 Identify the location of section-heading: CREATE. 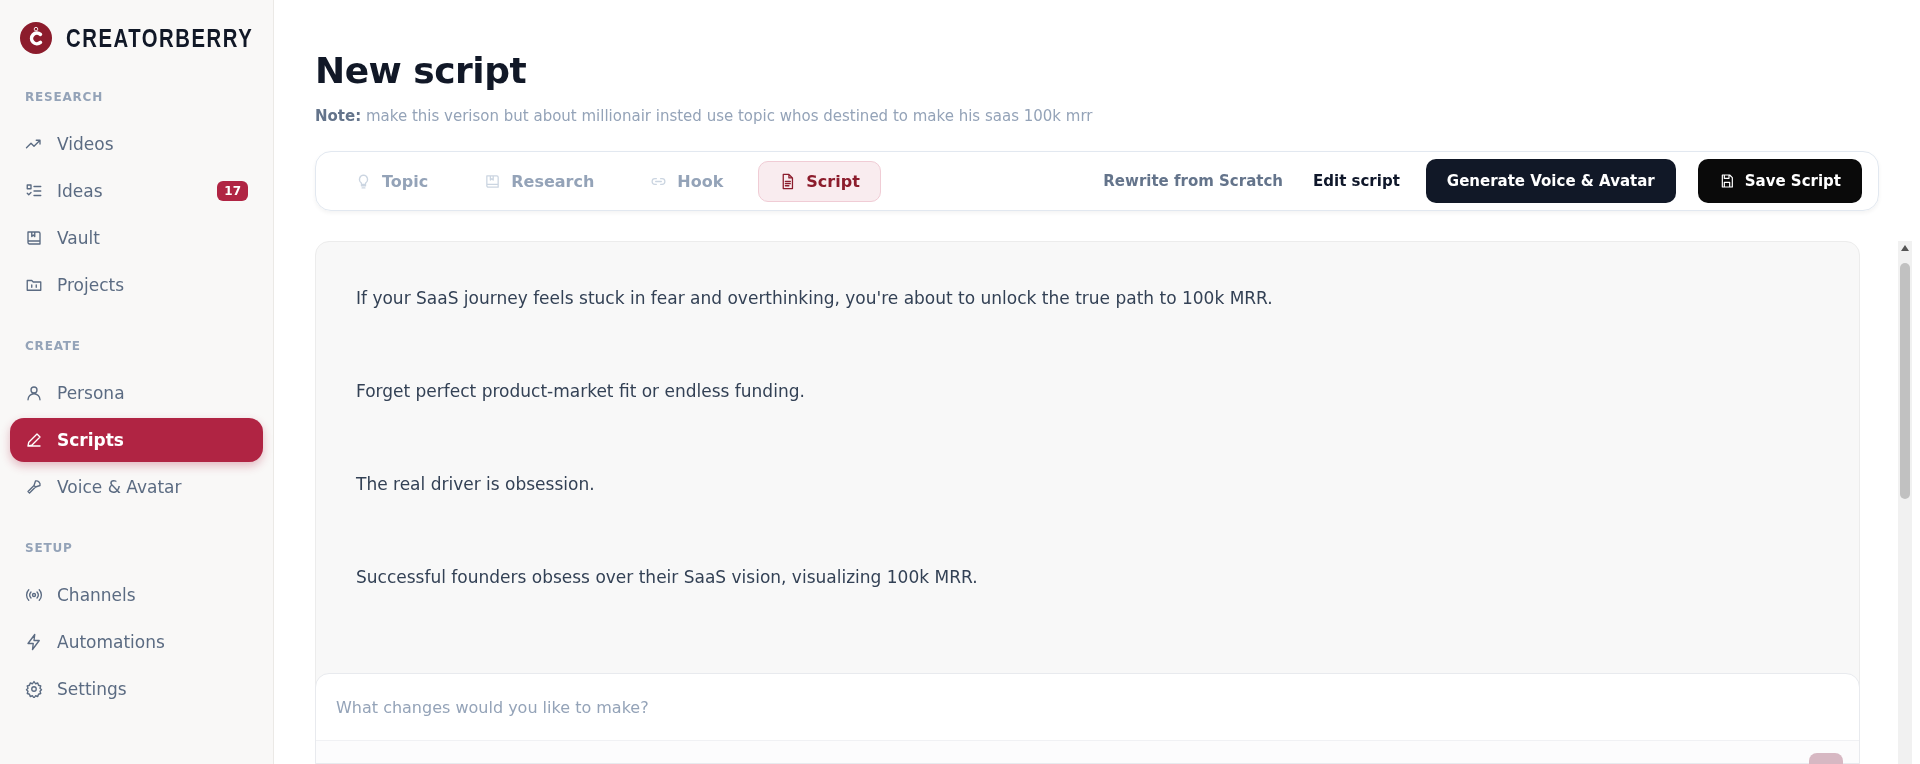
(53, 346).